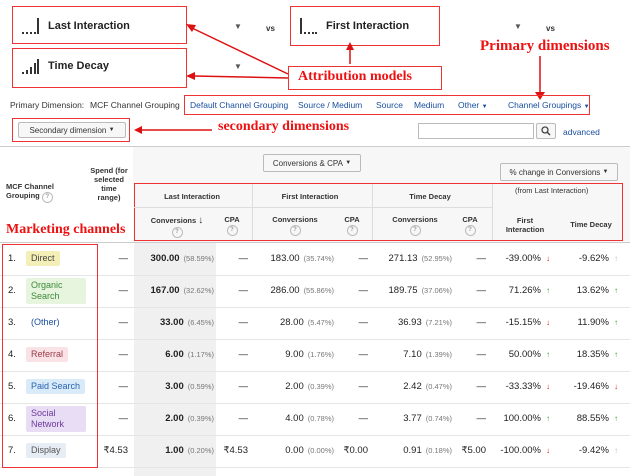  What do you see at coordinates (545, 105) in the screenshot?
I see `tab-channel-groupings-label: Channel Groupings` at bounding box center [545, 105].